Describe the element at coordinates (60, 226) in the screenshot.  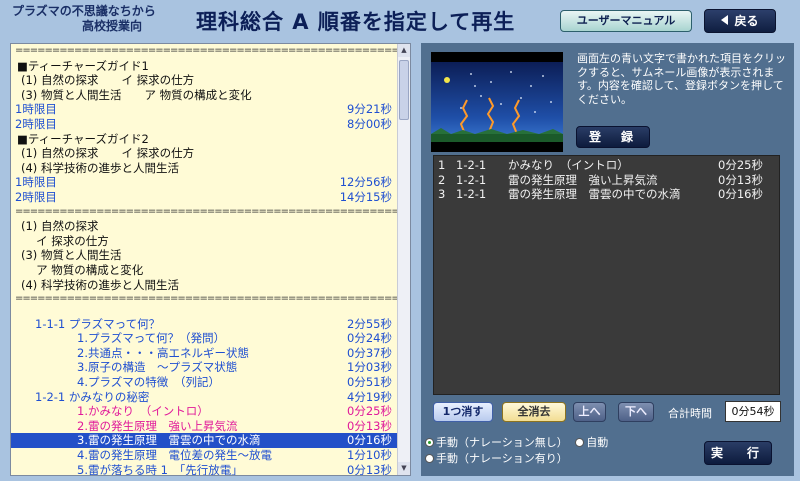
I see `topic-line: (1) 自然の探求` at that location.